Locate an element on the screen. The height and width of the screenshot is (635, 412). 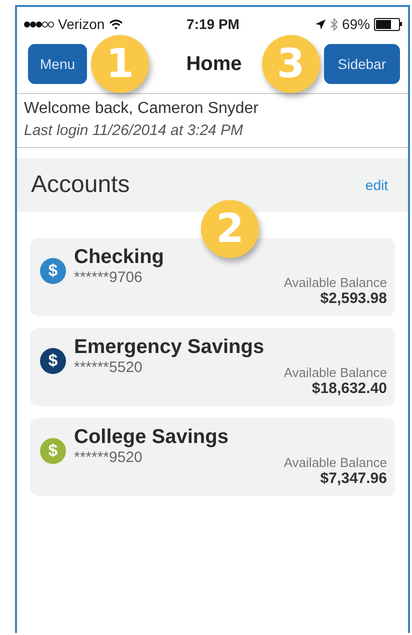
account-number: ******5520 is located at coordinates (108, 368).